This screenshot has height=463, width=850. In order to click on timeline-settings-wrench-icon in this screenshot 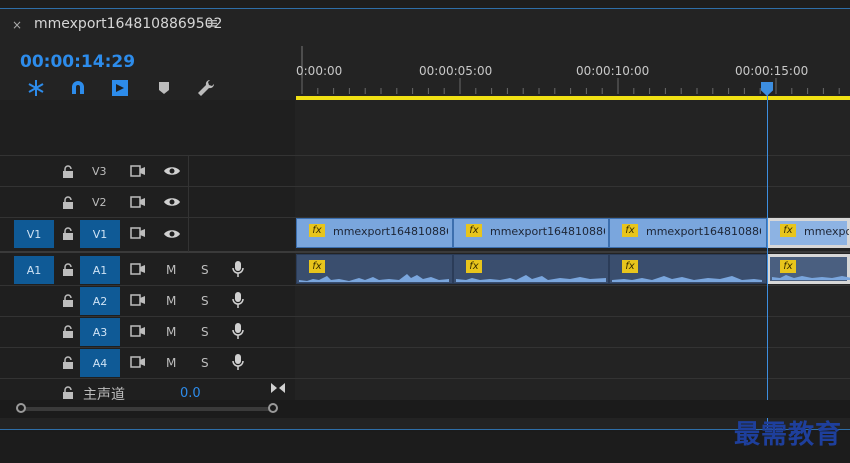, I will do `click(206, 88)`.